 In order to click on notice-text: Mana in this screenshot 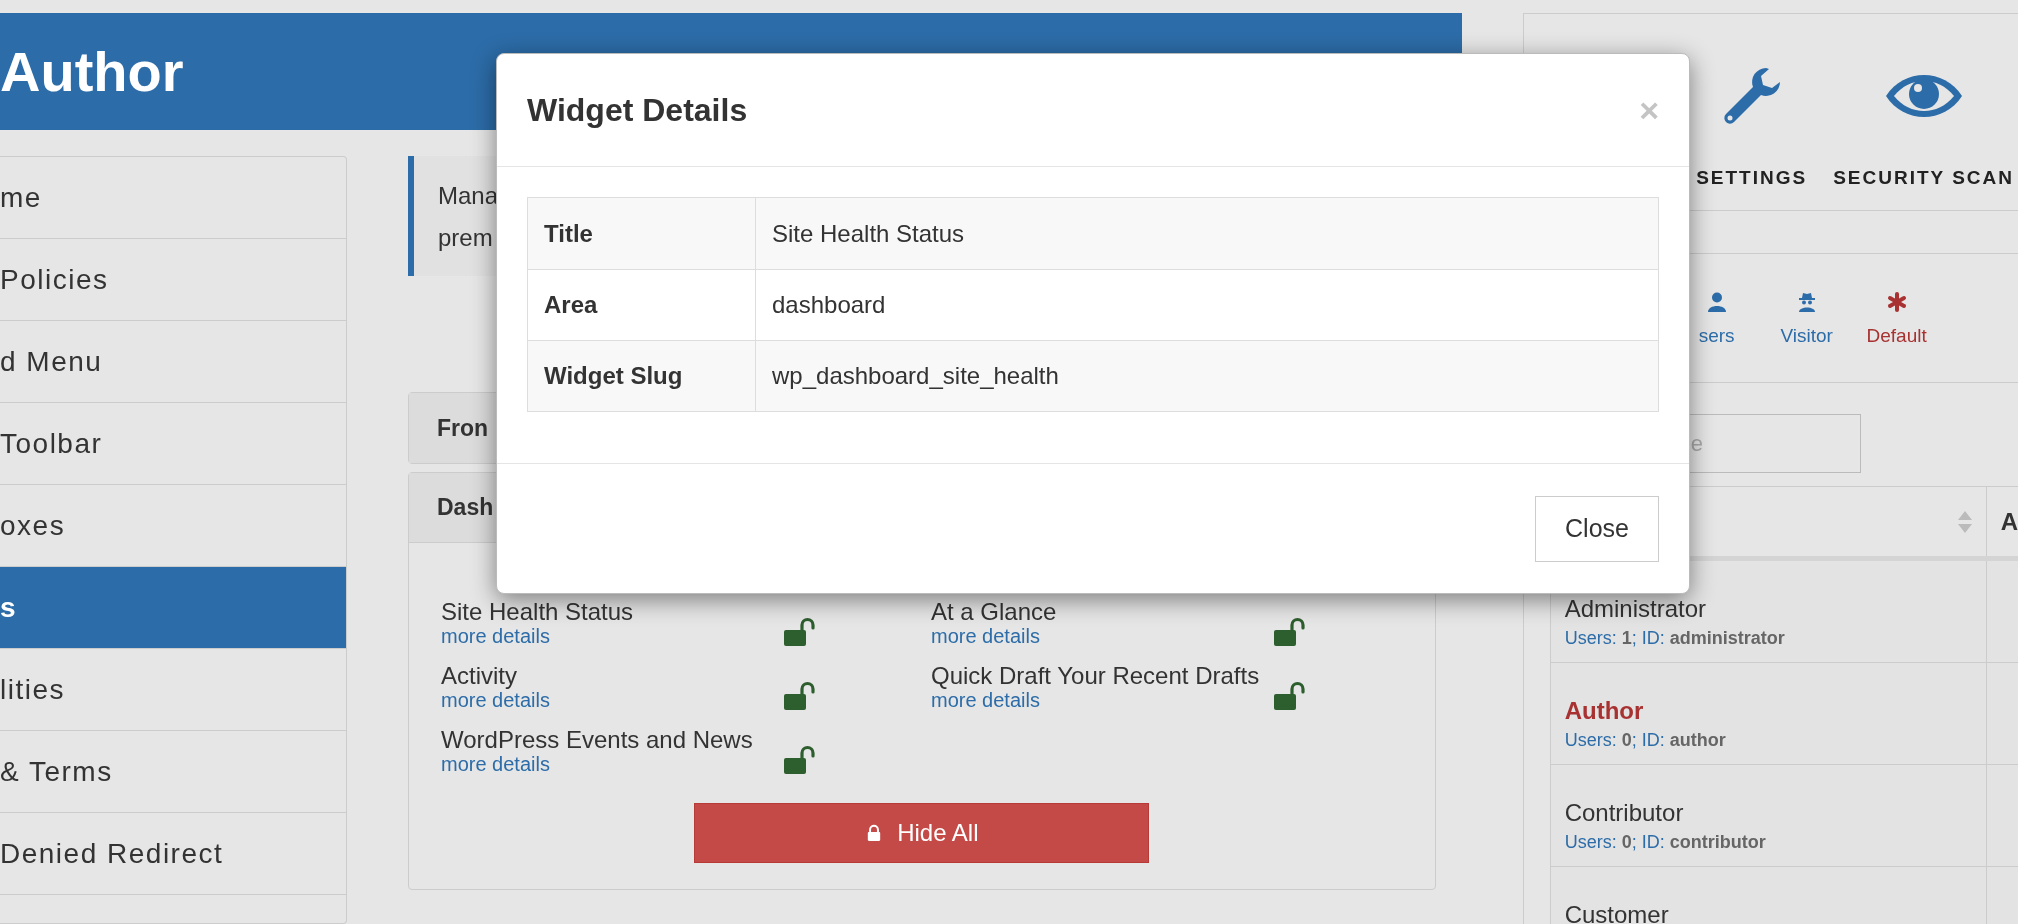, I will do `click(468, 196)`.